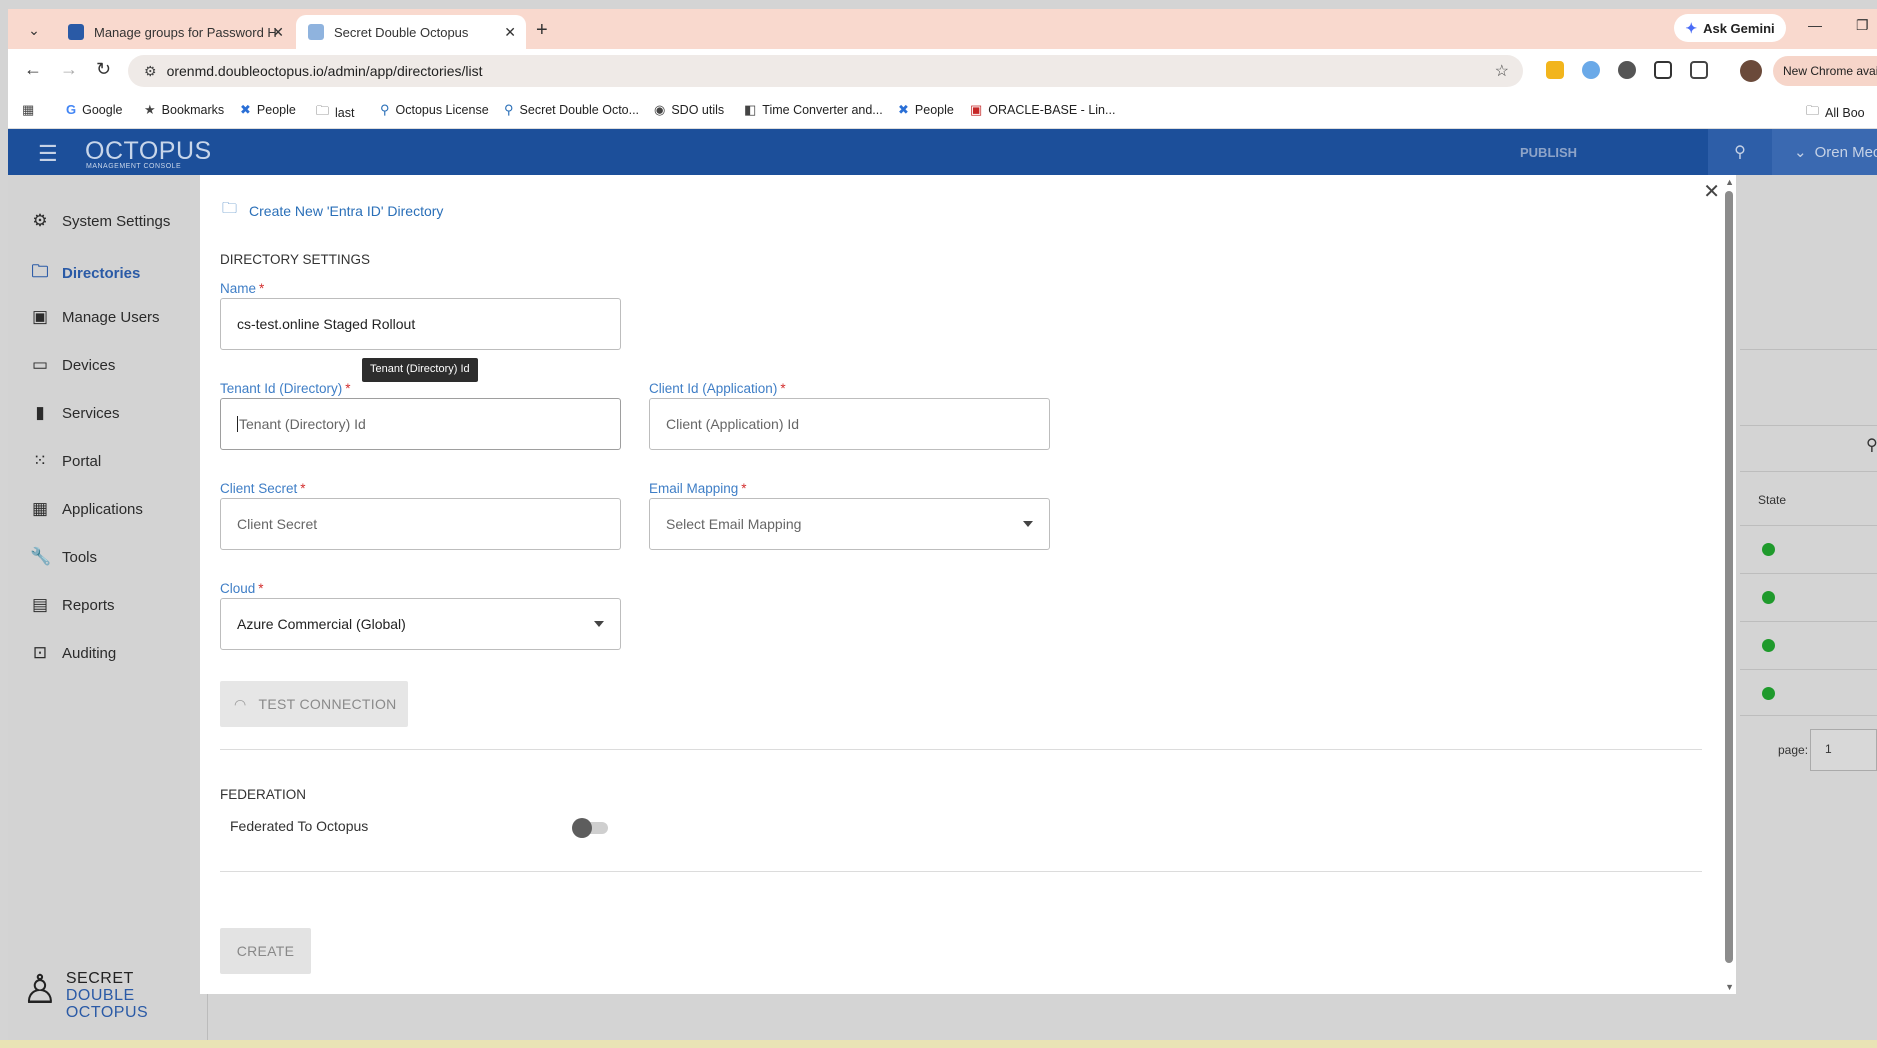  What do you see at coordinates (65, 461) in the screenshot?
I see `sidebar-item-portal: ⁙ Portal` at bounding box center [65, 461].